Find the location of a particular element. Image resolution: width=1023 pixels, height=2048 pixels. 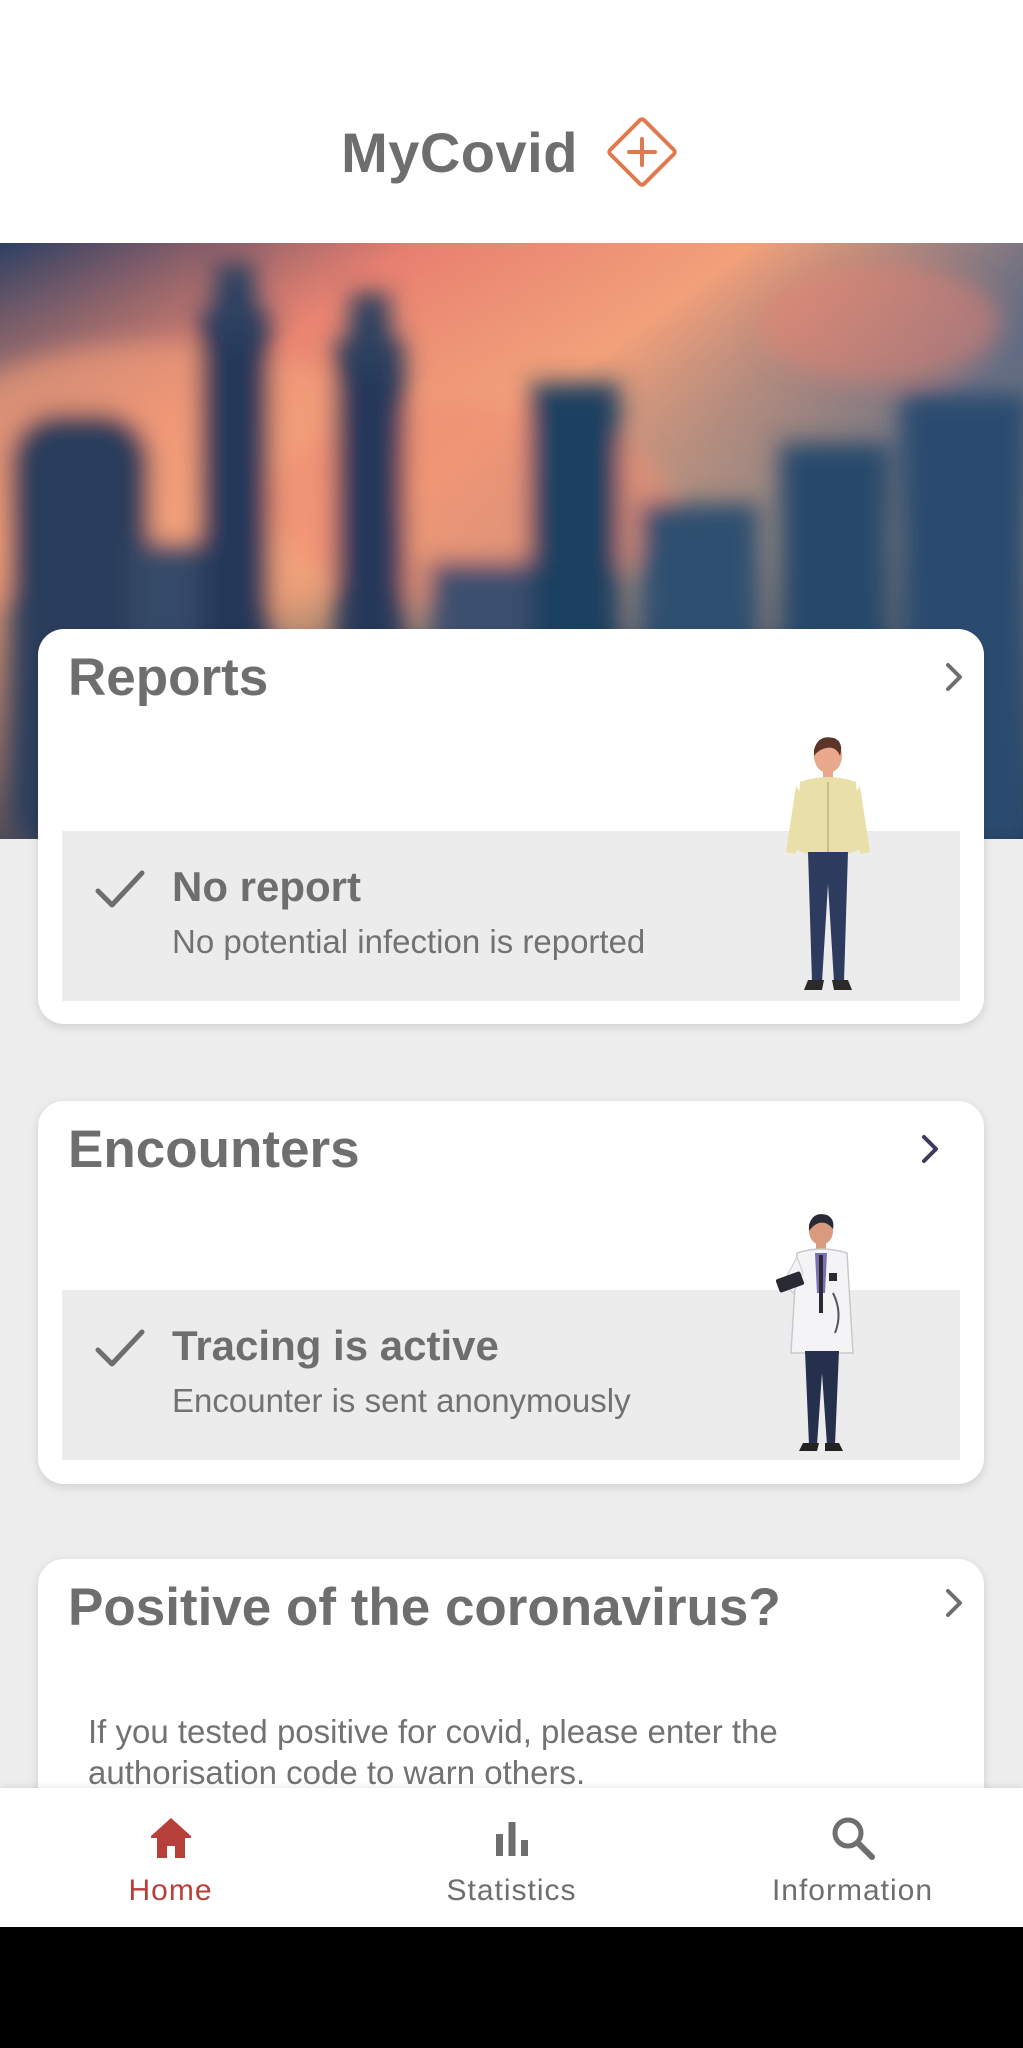

standing-man-illustration is located at coordinates (828, 863).